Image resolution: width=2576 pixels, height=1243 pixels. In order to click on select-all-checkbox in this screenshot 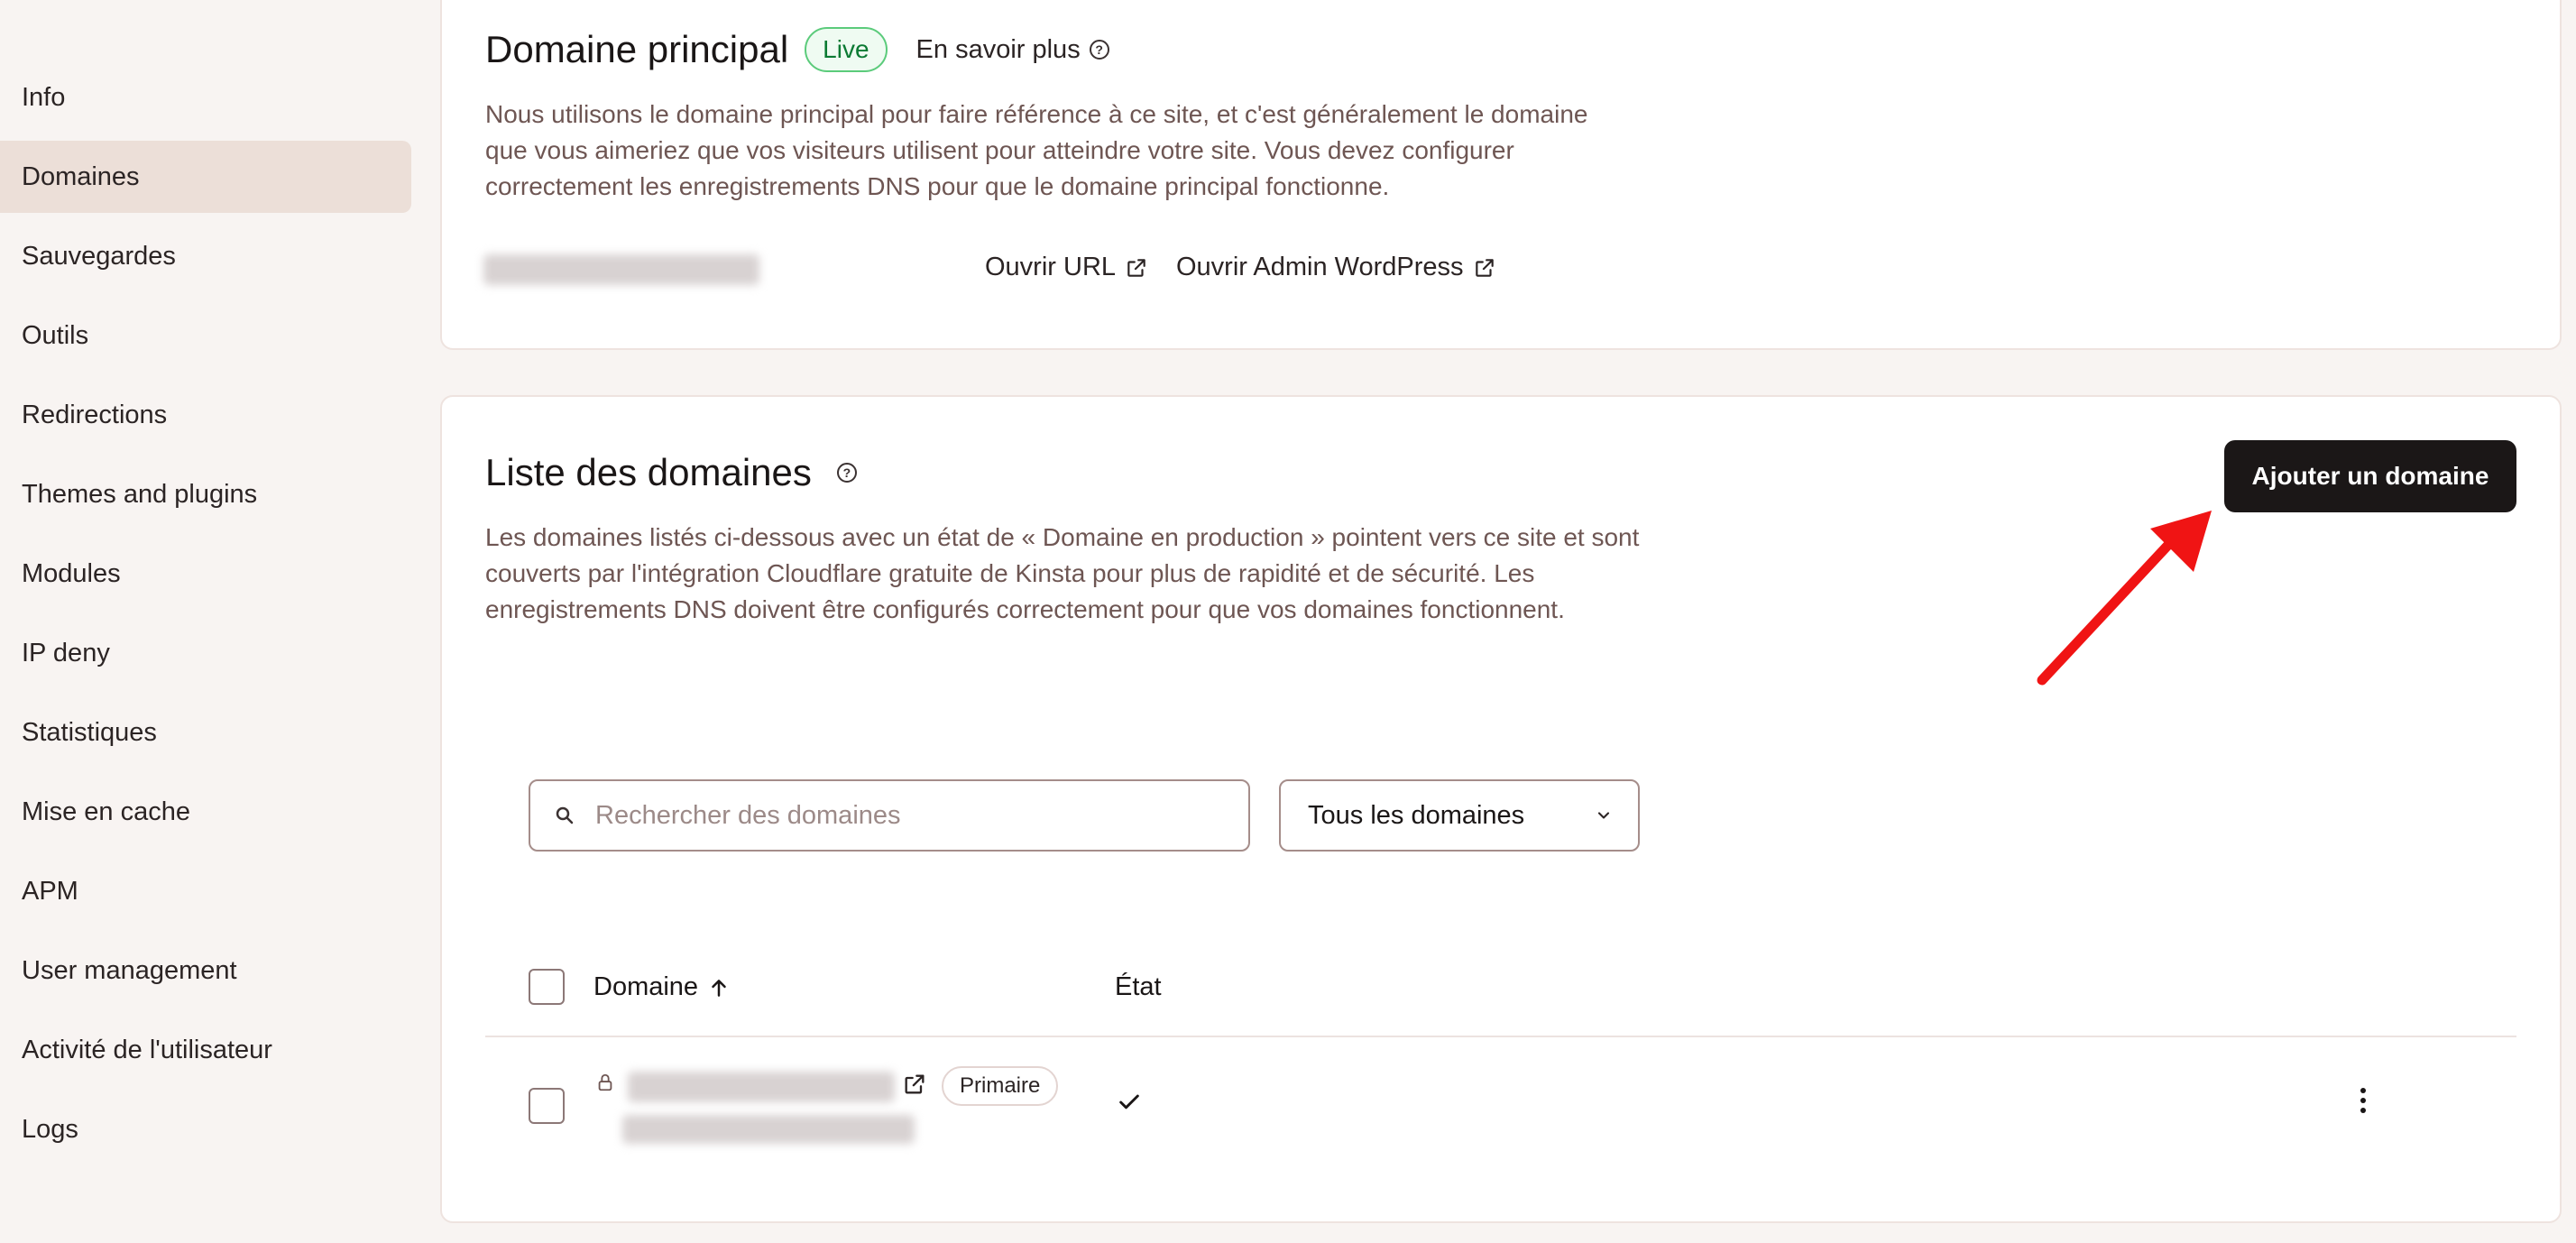, I will do `click(547, 987)`.